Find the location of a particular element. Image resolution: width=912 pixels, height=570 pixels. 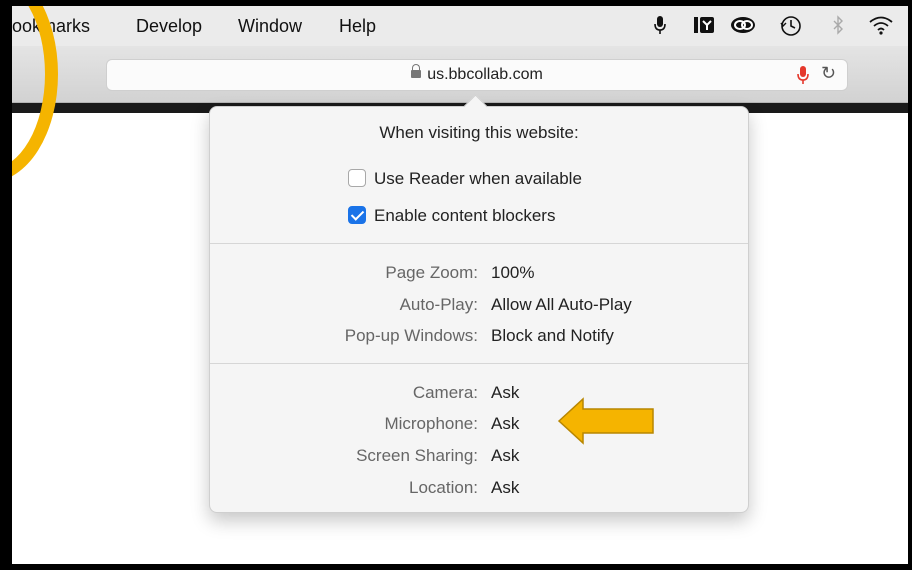

annotation-ring is located at coordinates (35, 94).